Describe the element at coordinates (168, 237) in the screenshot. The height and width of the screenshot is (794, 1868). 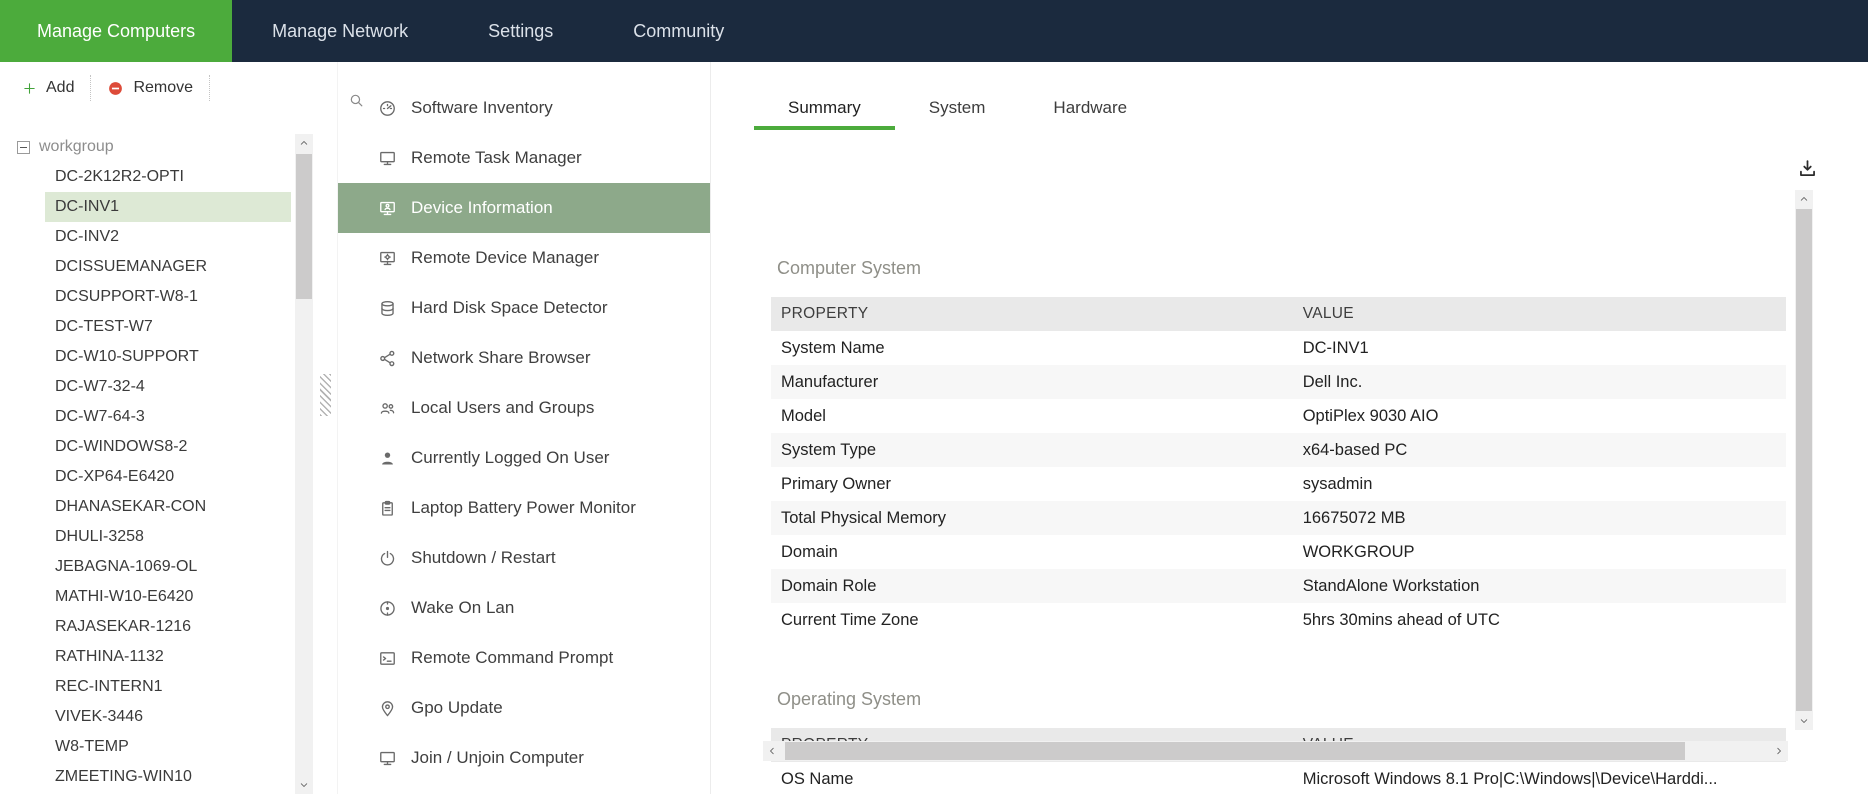
I see `tree-item-computer: DC-INV2` at that location.